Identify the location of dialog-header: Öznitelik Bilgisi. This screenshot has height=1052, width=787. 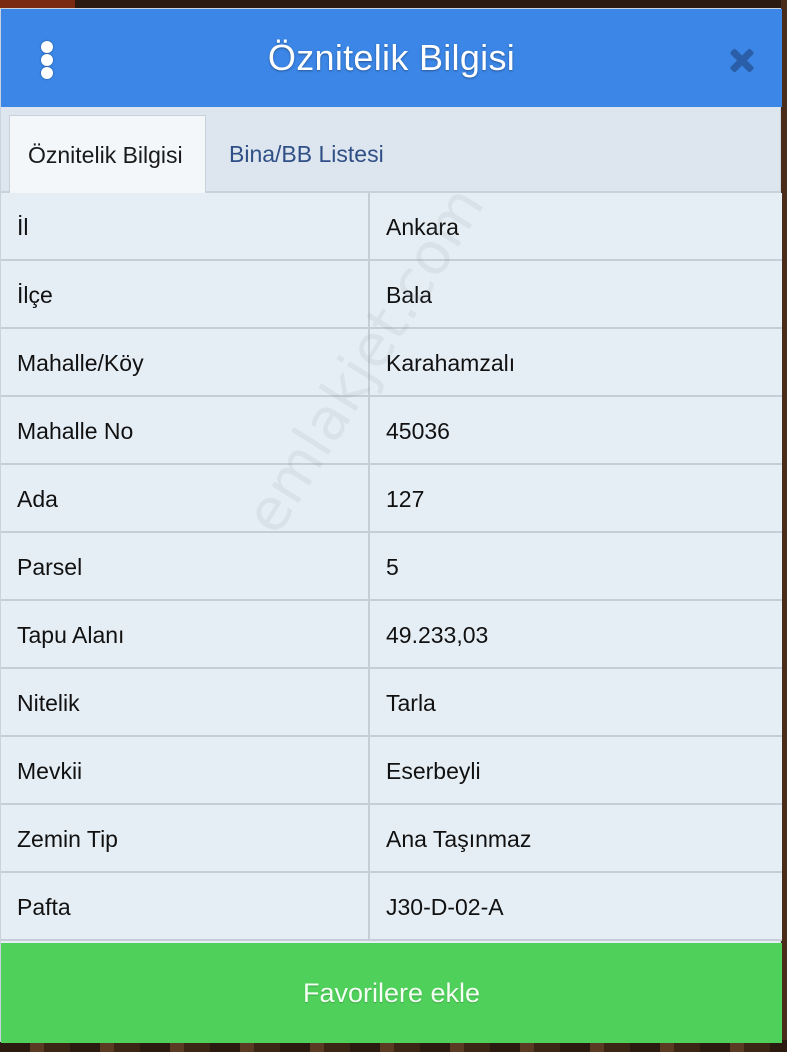
(391, 58).